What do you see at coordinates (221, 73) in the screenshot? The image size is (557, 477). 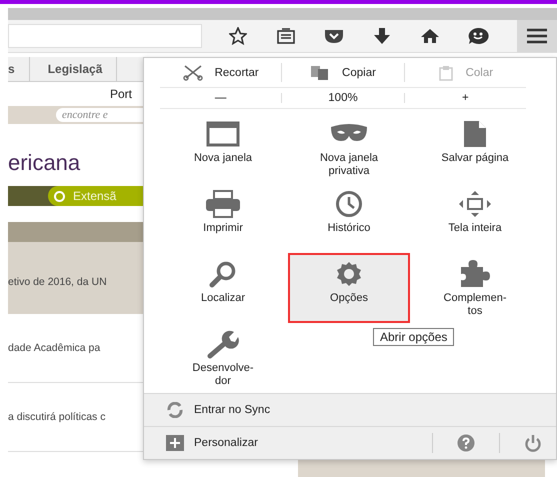 I see `edit-button: Recortar` at bounding box center [221, 73].